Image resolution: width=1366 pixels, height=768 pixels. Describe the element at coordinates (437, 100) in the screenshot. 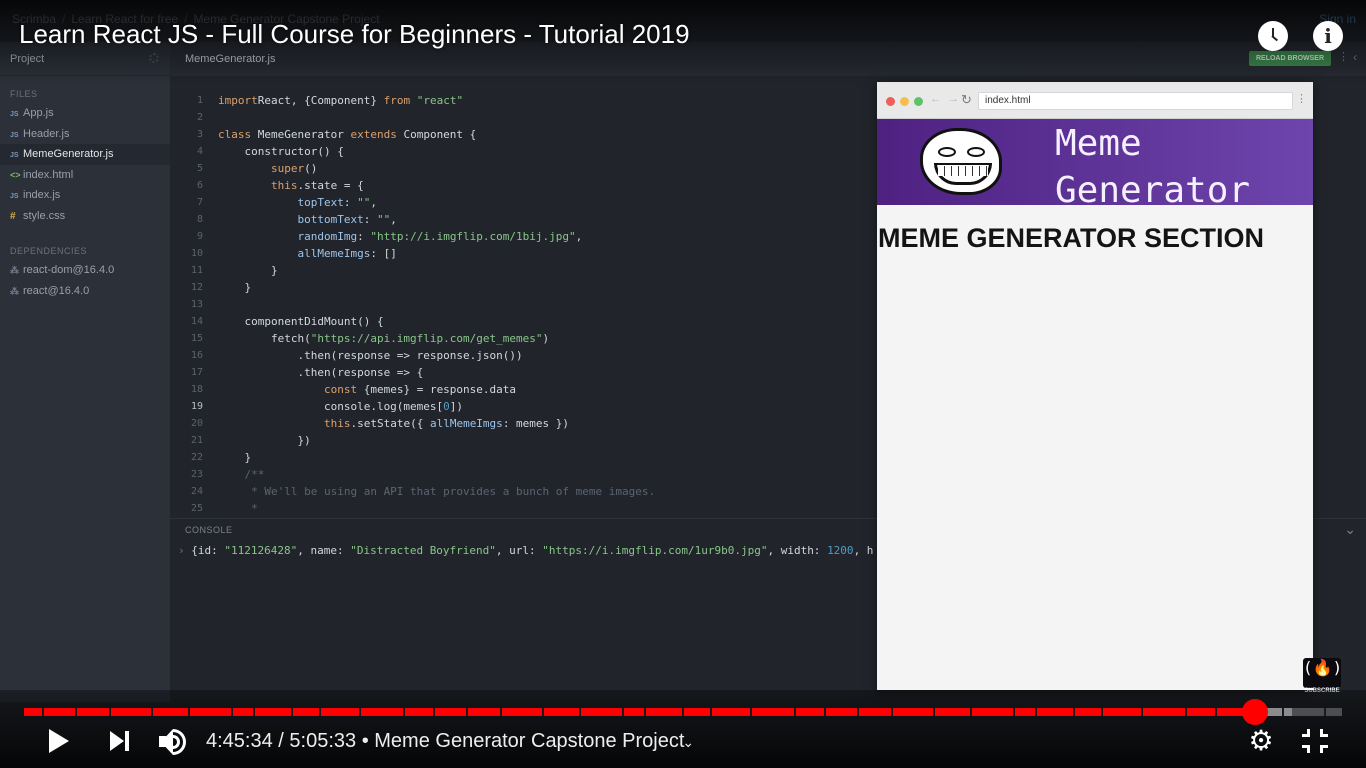

I see `code-token: "react"` at that location.